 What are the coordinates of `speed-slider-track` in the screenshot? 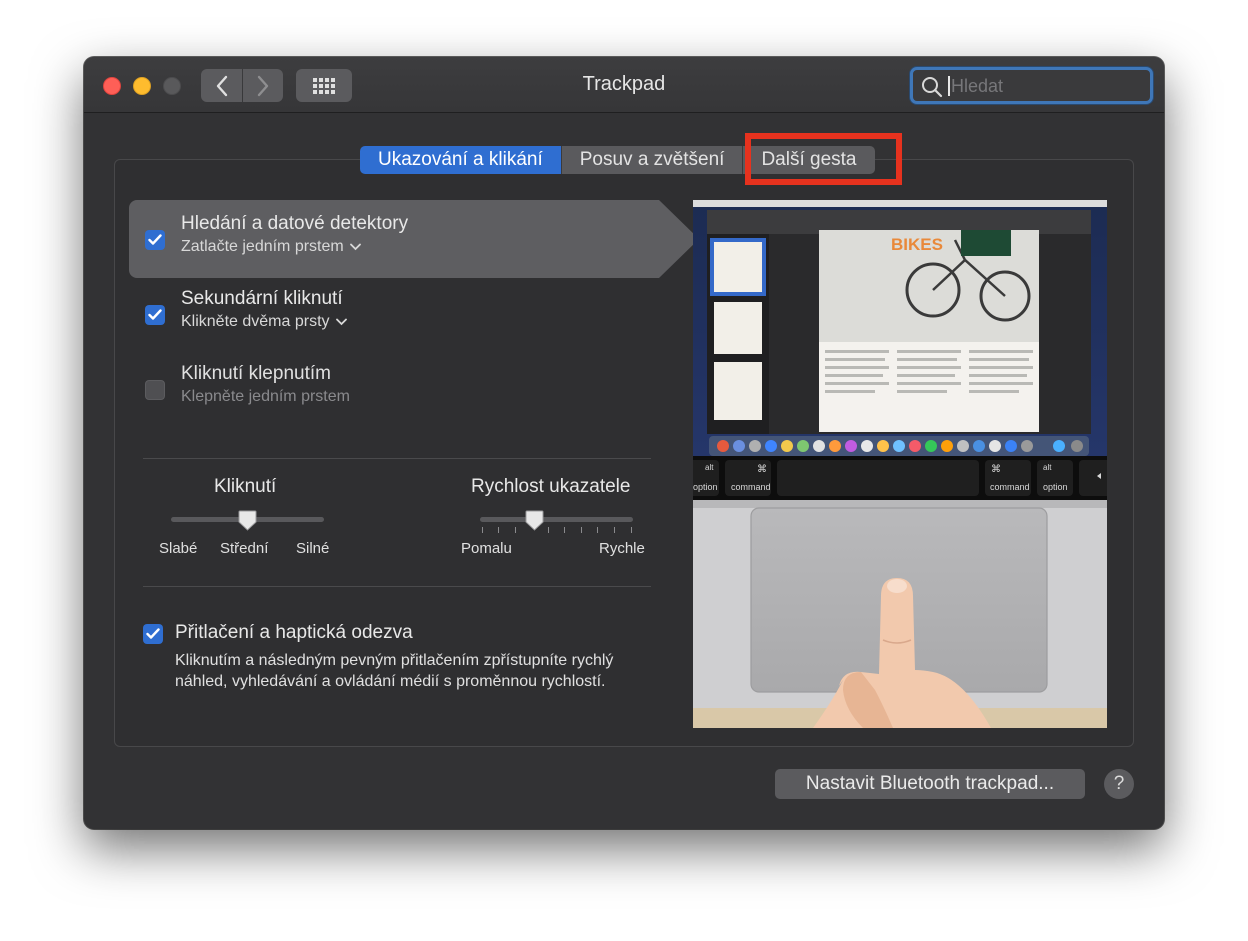 It's located at (556, 519).